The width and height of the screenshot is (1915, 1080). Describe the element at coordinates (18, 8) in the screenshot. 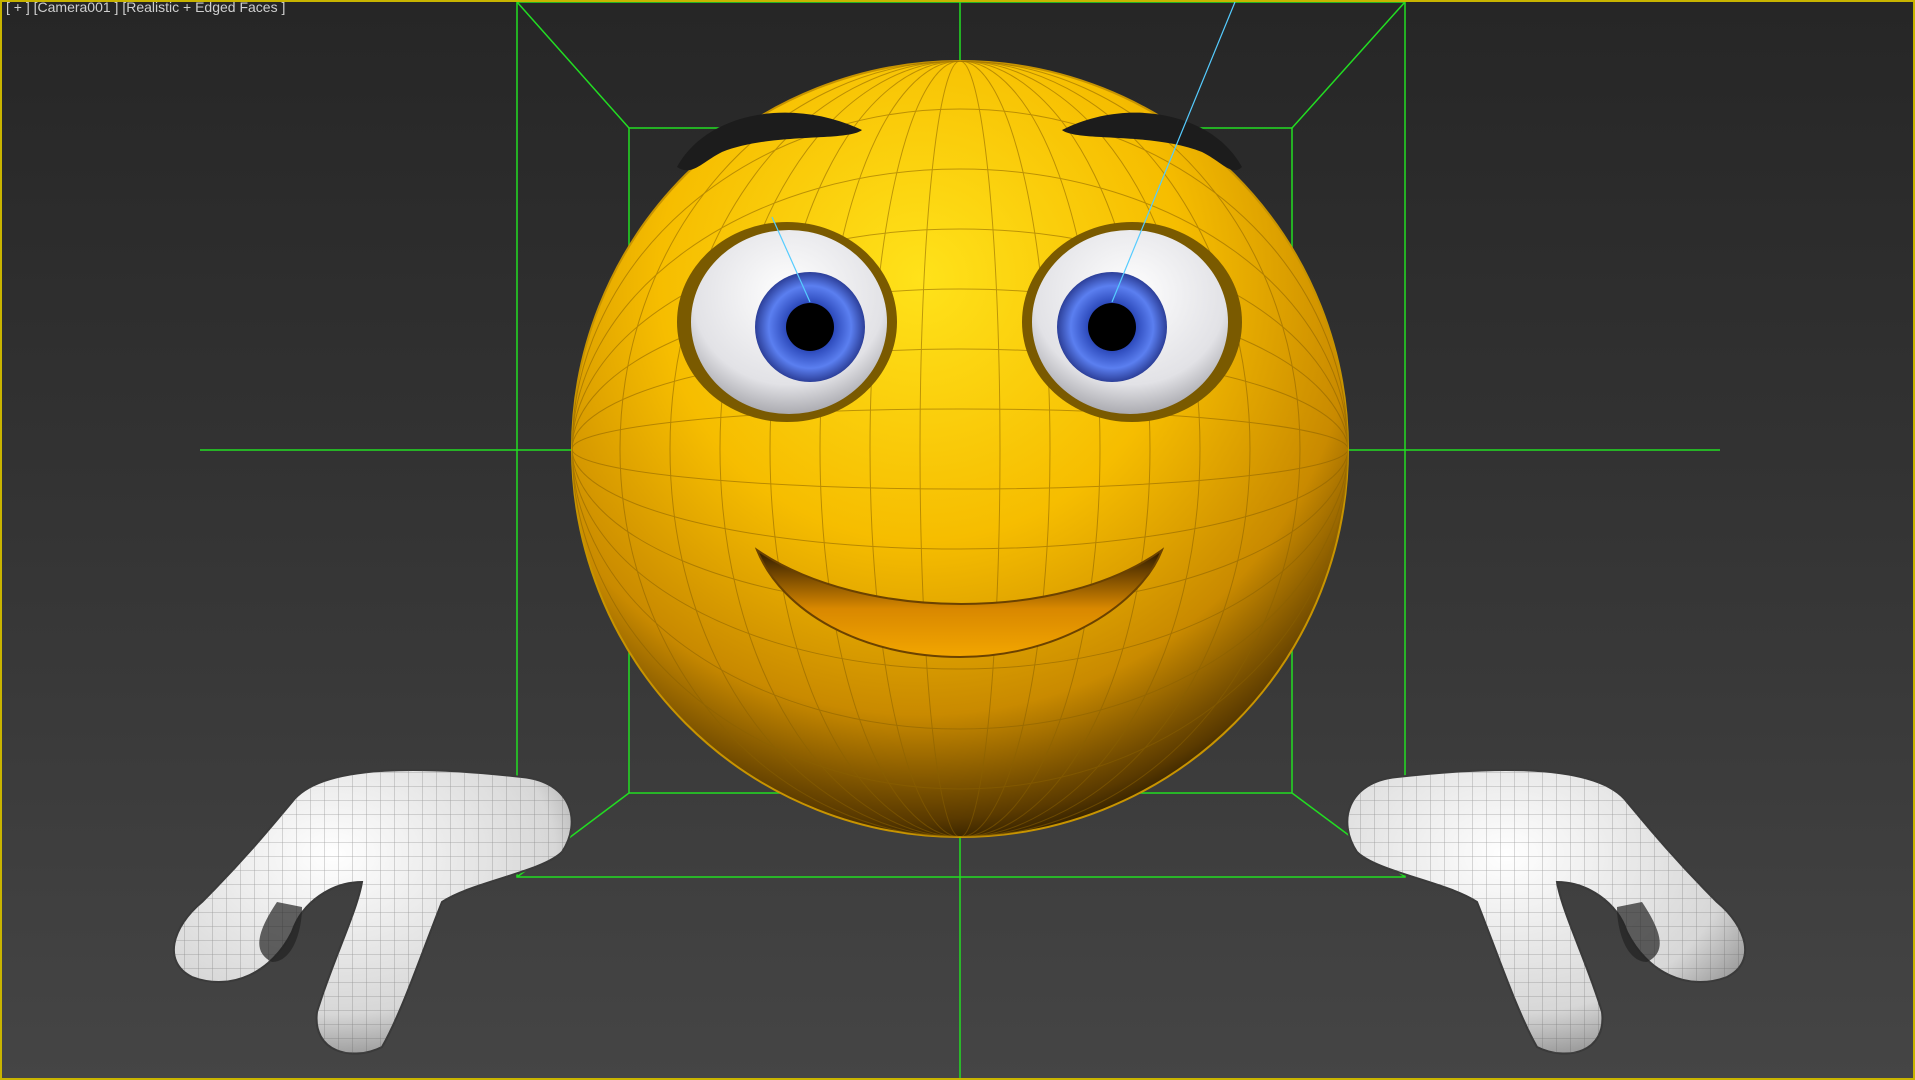

I see `viewport-menu-plus: [ + ]` at that location.